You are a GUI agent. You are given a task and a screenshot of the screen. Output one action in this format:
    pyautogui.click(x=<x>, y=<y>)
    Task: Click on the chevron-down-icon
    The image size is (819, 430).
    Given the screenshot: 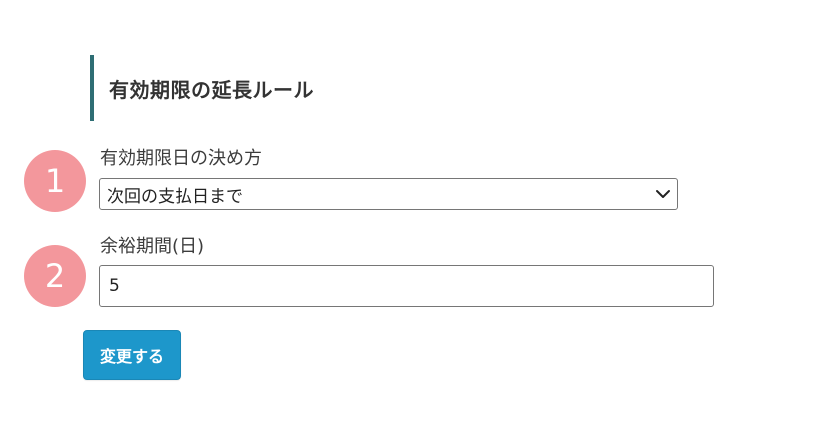 What is the action you would take?
    pyautogui.click(x=663, y=194)
    